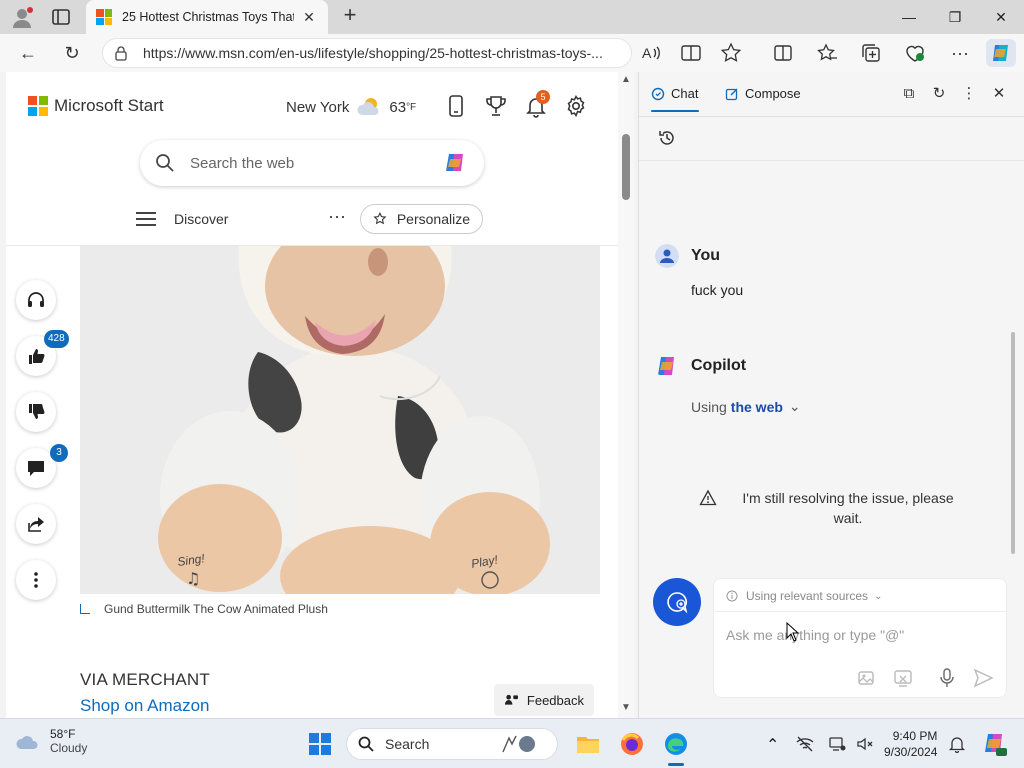 The image size is (1024, 768). Describe the element at coordinates (56, 339) in the screenshot. I see `like-count-badge: 428` at that location.